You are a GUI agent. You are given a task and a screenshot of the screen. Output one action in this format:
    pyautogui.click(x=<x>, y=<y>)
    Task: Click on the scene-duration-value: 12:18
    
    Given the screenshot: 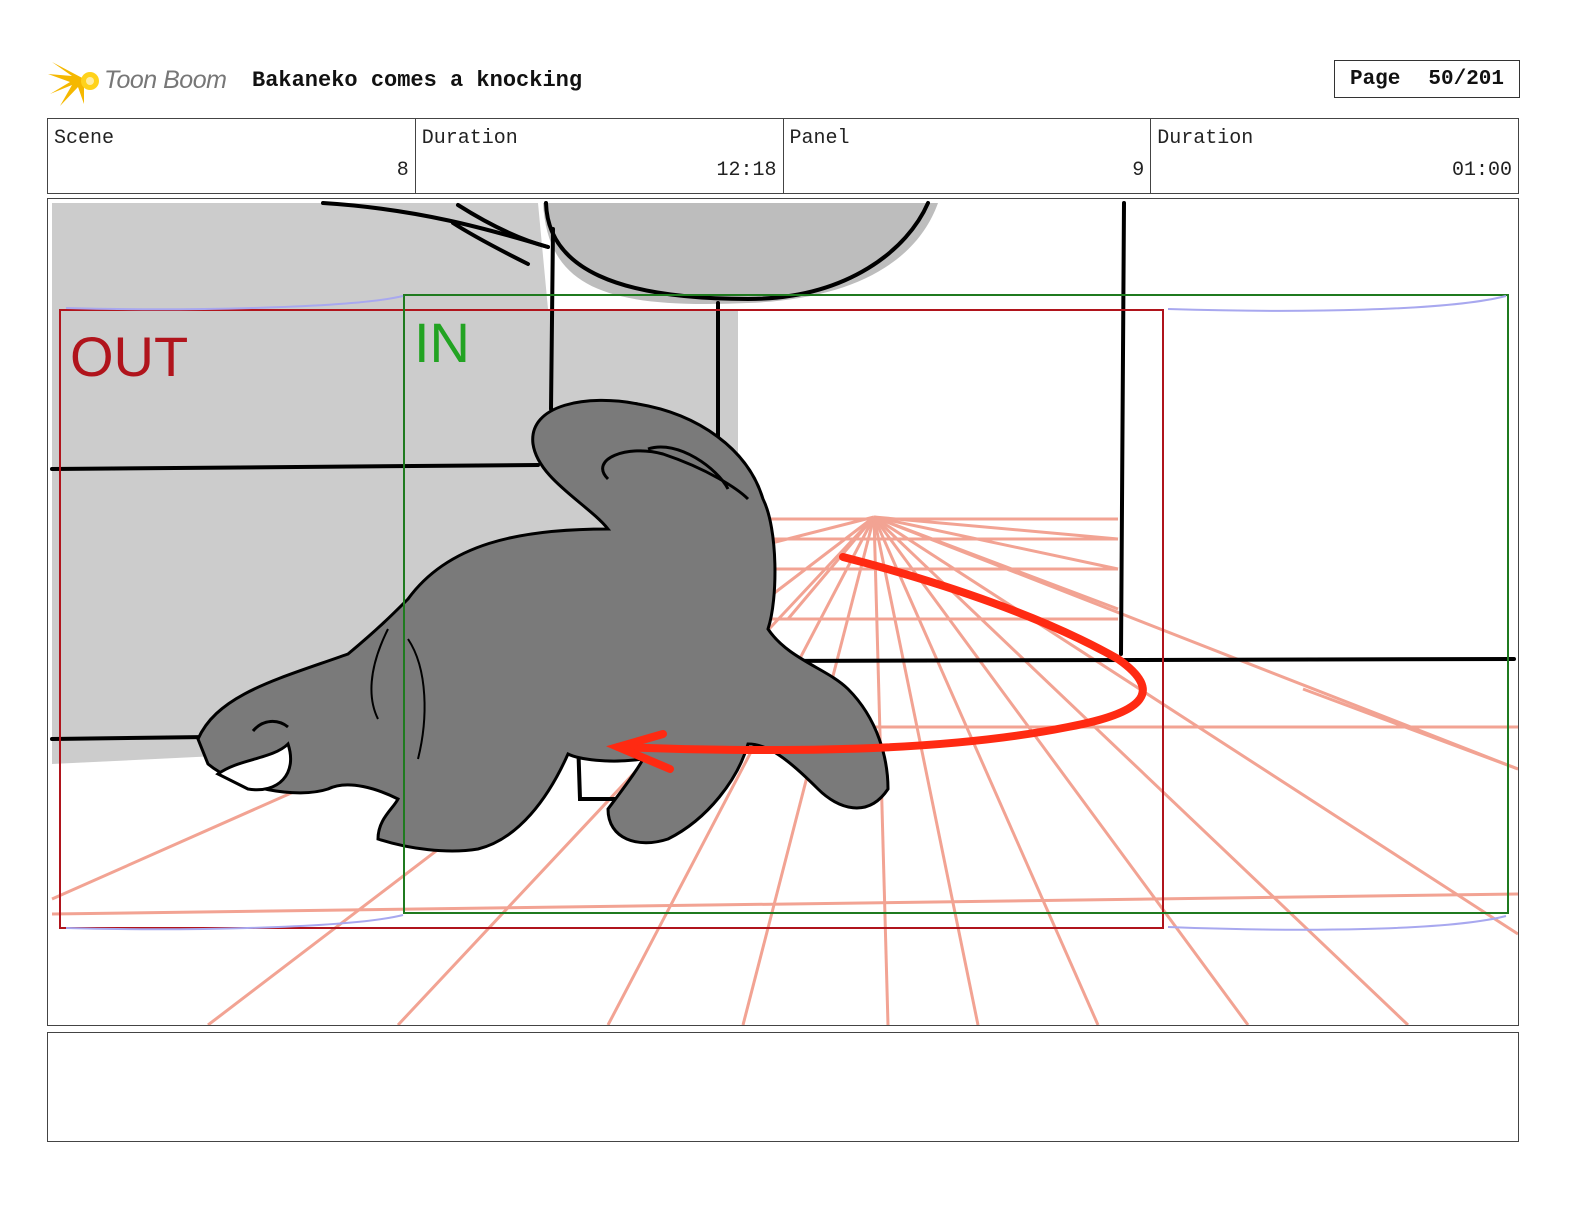 What is the action you would take?
    pyautogui.click(x=746, y=170)
    